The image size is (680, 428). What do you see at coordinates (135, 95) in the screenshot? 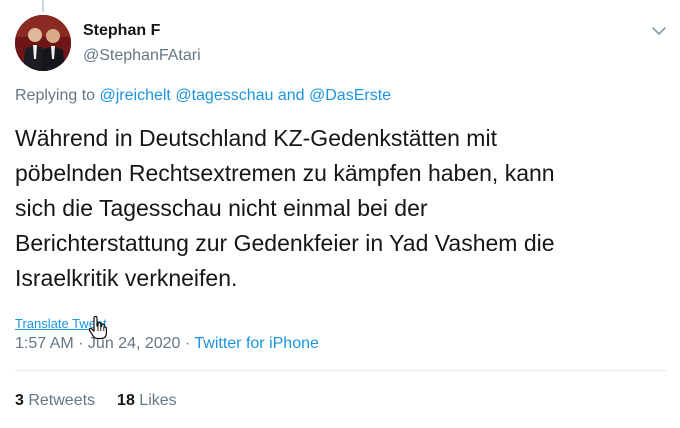
I see `mention-link-jreichelt: @jreichelt` at bounding box center [135, 95].